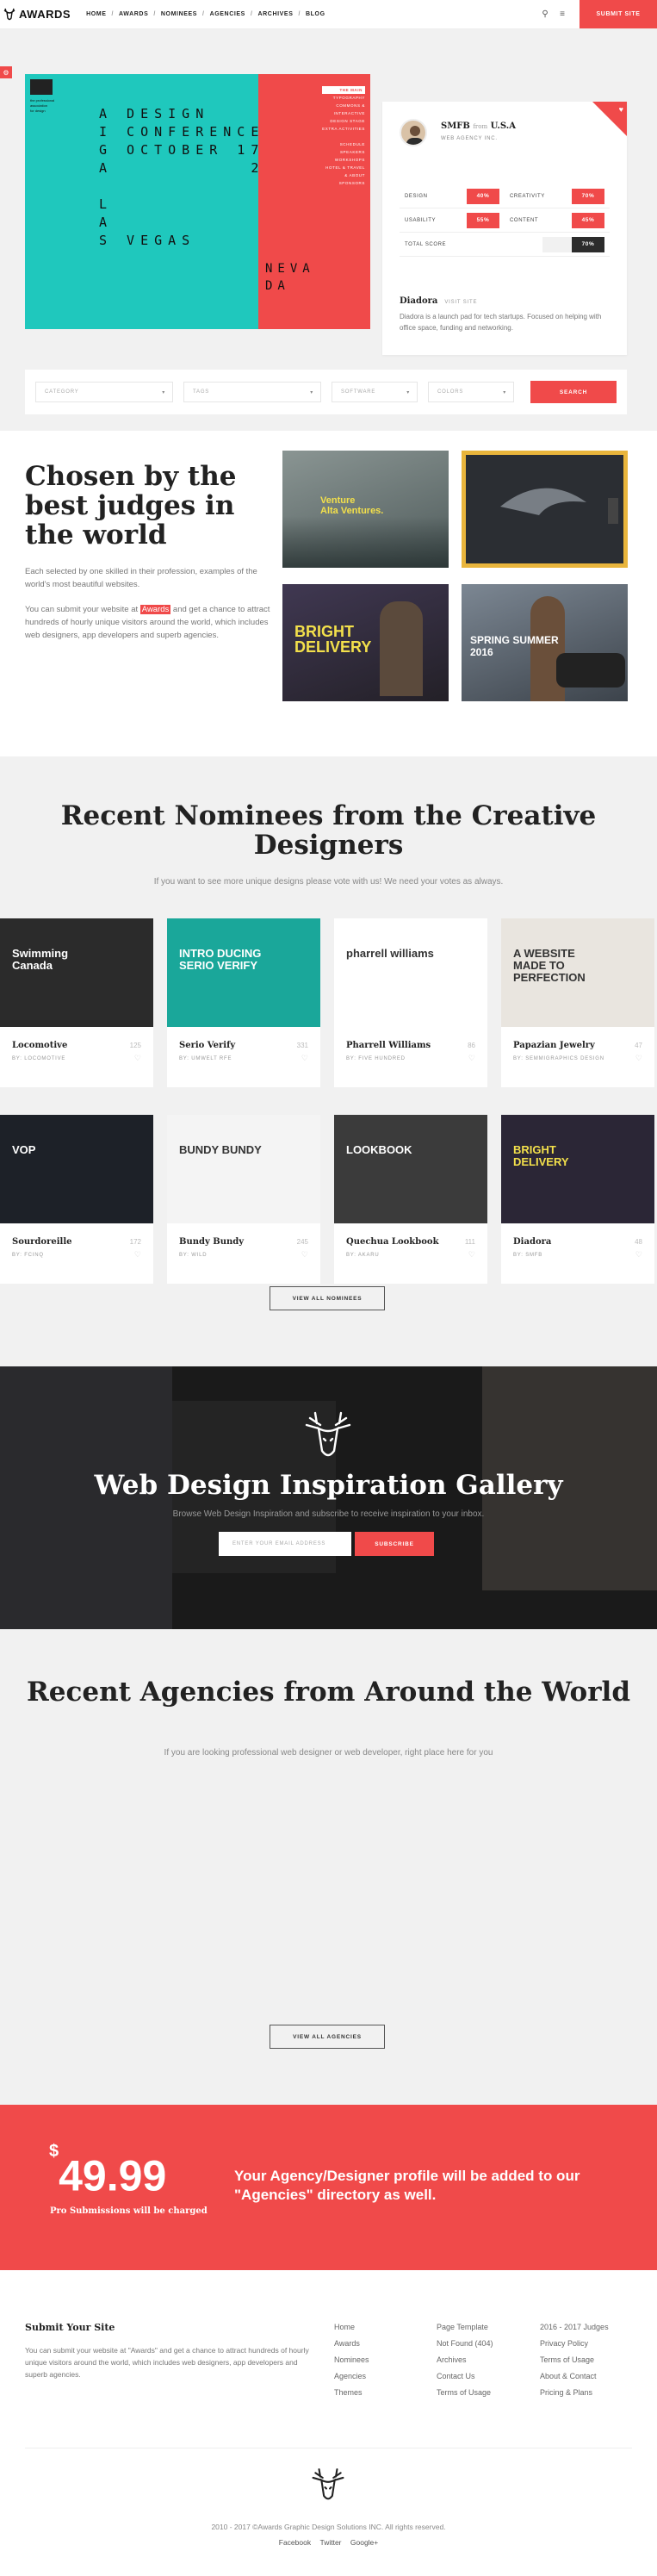 The image size is (657, 2576). What do you see at coordinates (413, 132) in the screenshot?
I see `avatar` at bounding box center [413, 132].